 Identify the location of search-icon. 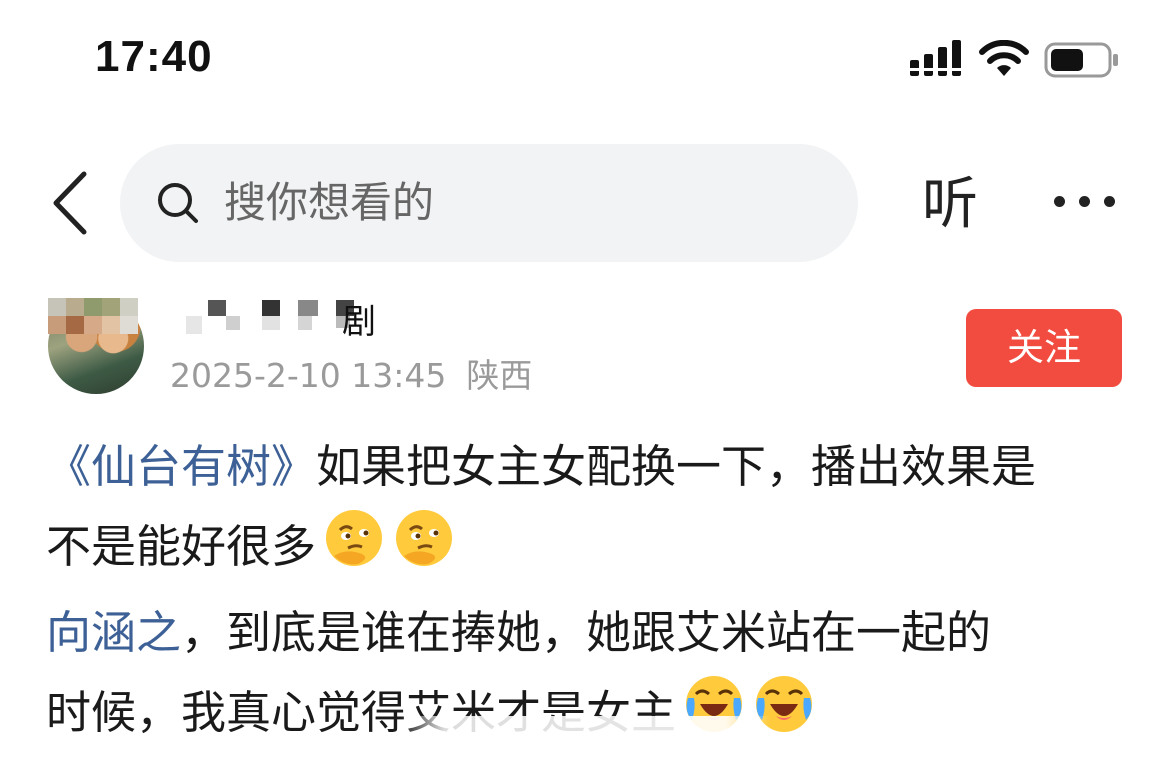
(178, 203).